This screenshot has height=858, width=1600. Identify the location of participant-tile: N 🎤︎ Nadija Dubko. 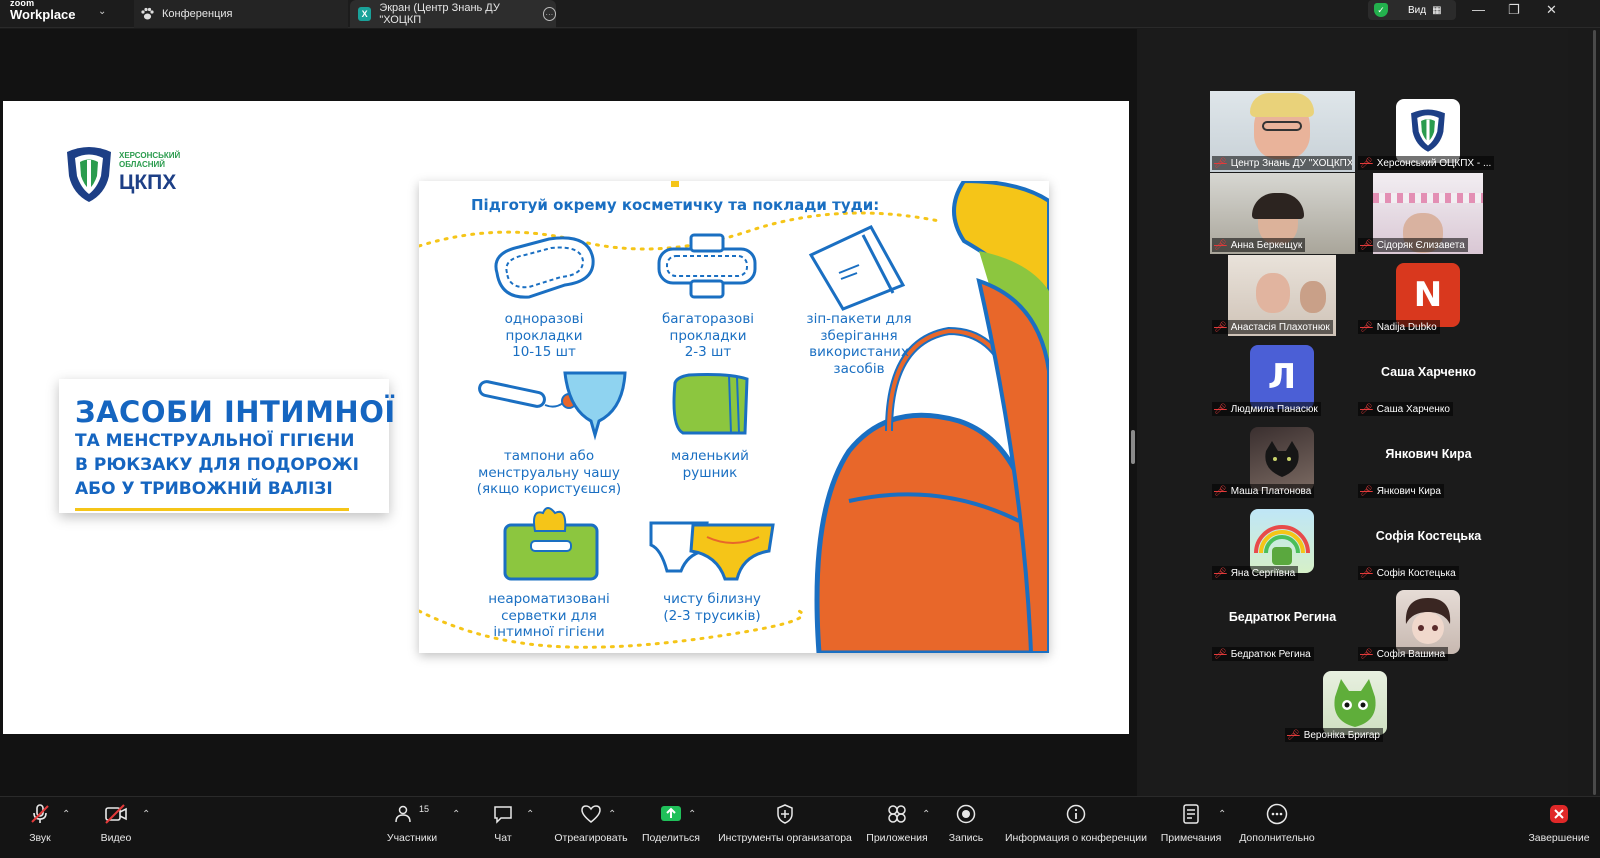
(1428, 295).